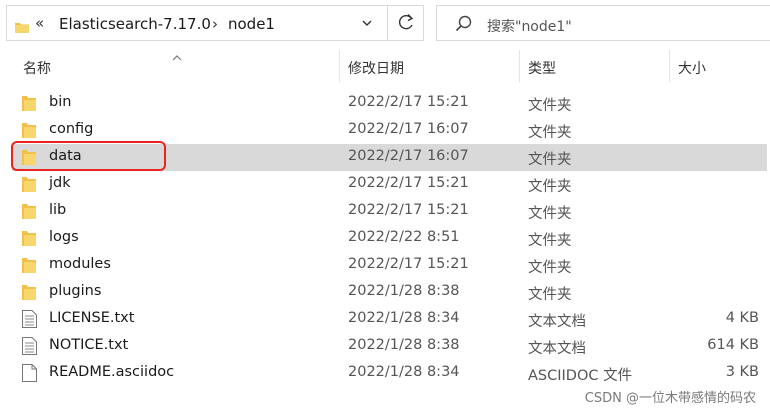 This screenshot has height=414, width=770. I want to click on file-row-logs: logs 2022/2/22 8:51 文件夹, so click(389, 238).